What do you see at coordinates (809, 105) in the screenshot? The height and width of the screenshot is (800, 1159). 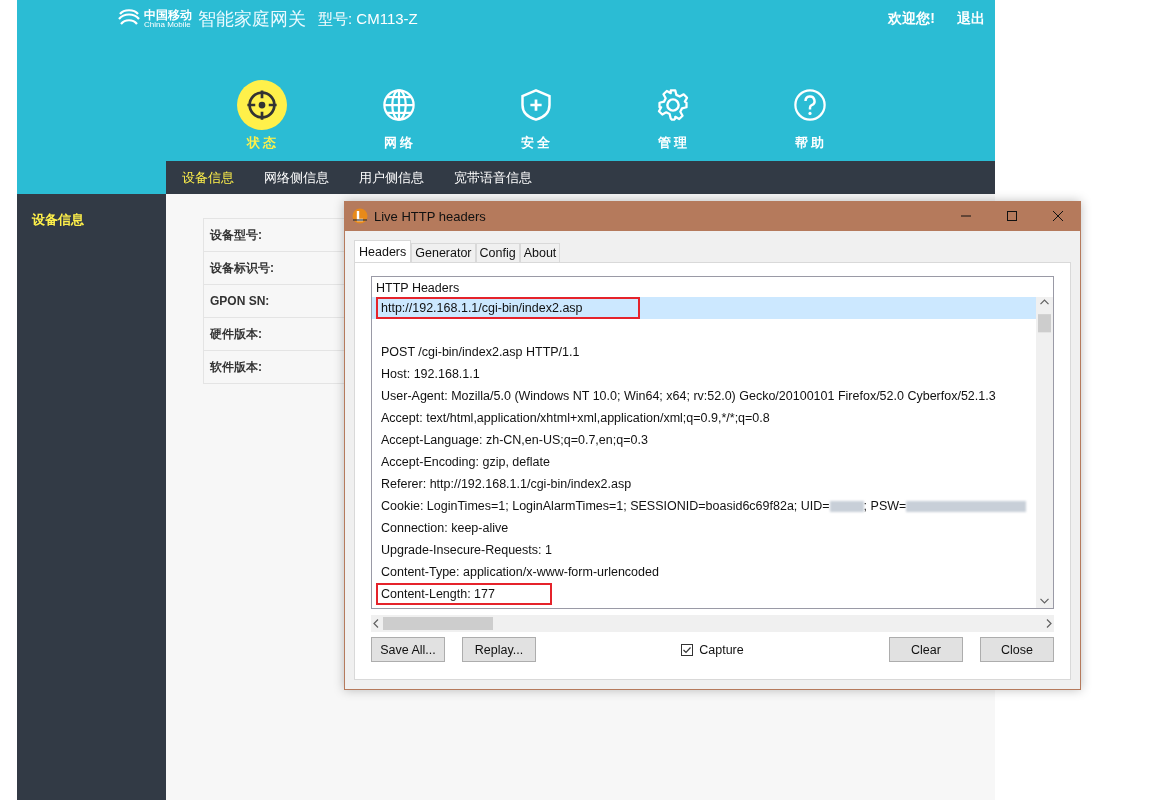 I see `help-icon` at bounding box center [809, 105].